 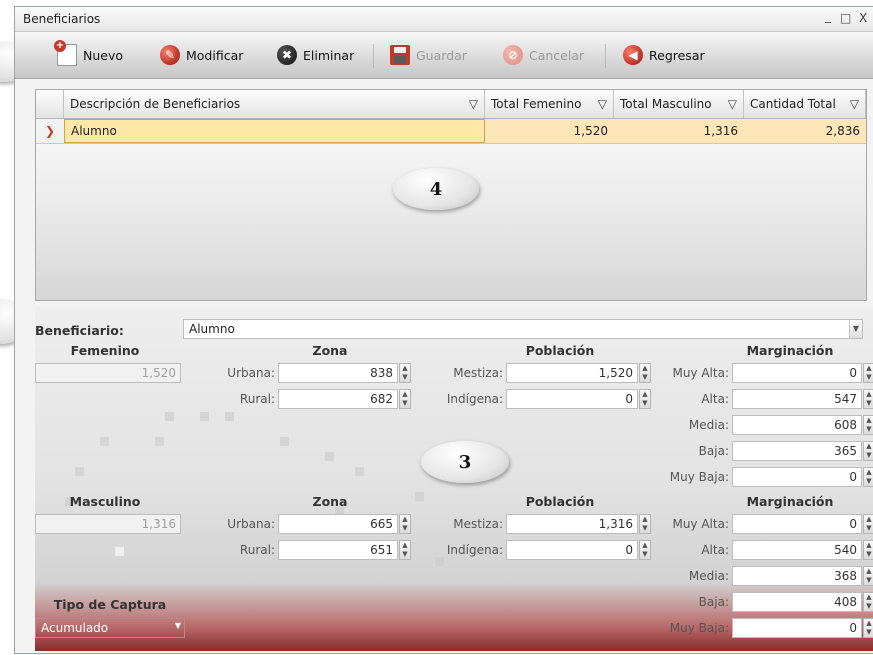 I want to click on femenino-rural-field: 682, so click(x=338, y=399).